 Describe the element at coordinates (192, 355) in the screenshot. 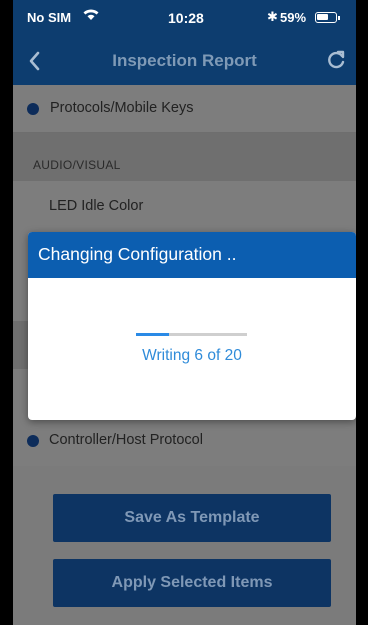

I see `progress-text: Writing 6 of 20` at that location.